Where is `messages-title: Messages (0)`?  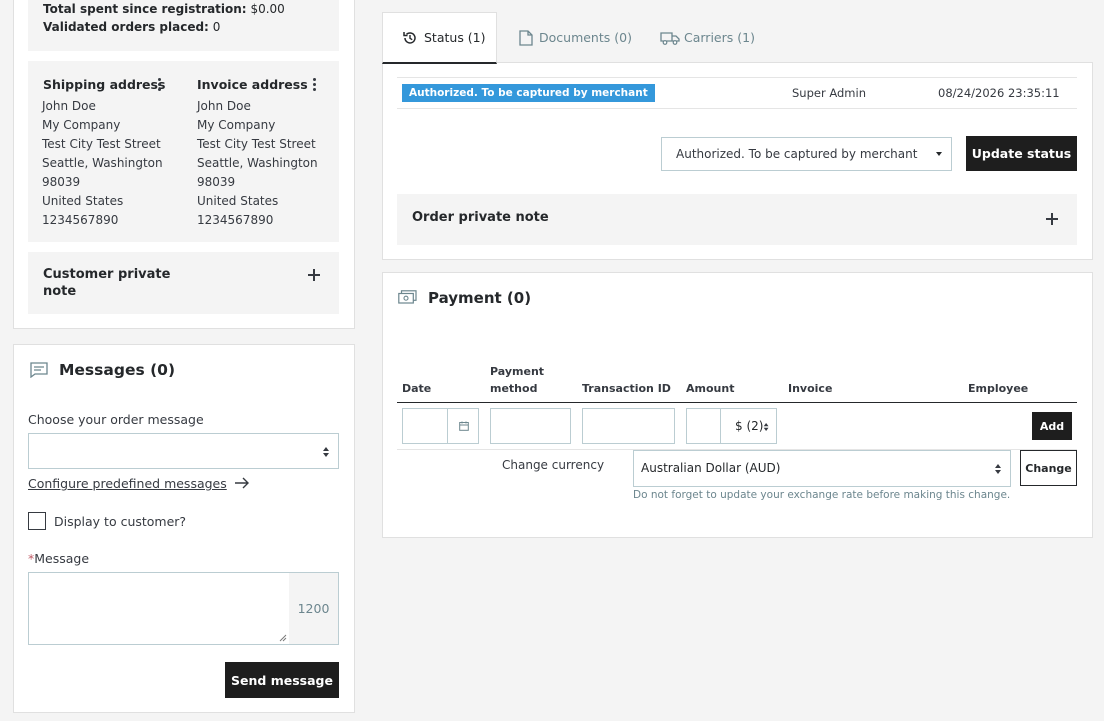 messages-title: Messages (0) is located at coordinates (117, 370).